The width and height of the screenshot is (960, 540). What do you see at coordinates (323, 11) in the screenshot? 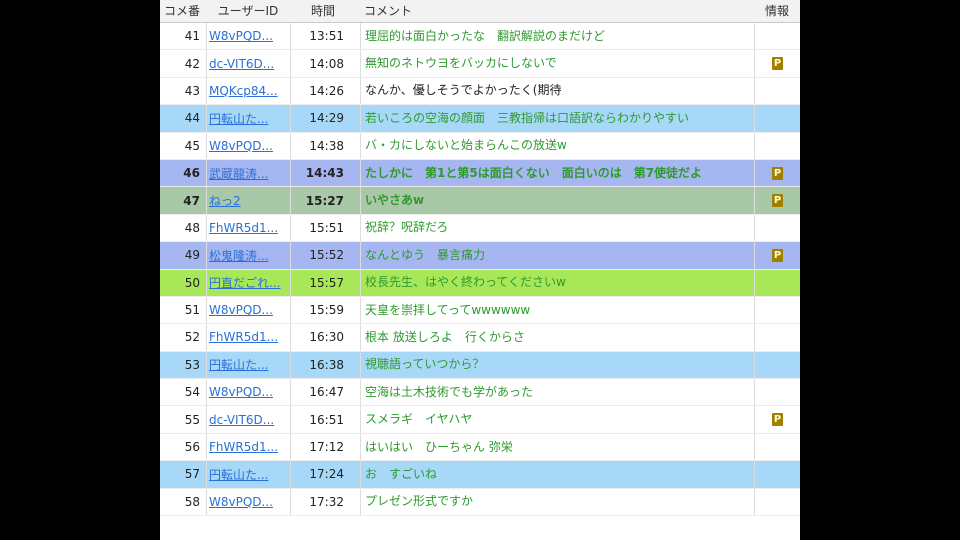
I see `header-time: 時間` at bounding box center [323, 11].